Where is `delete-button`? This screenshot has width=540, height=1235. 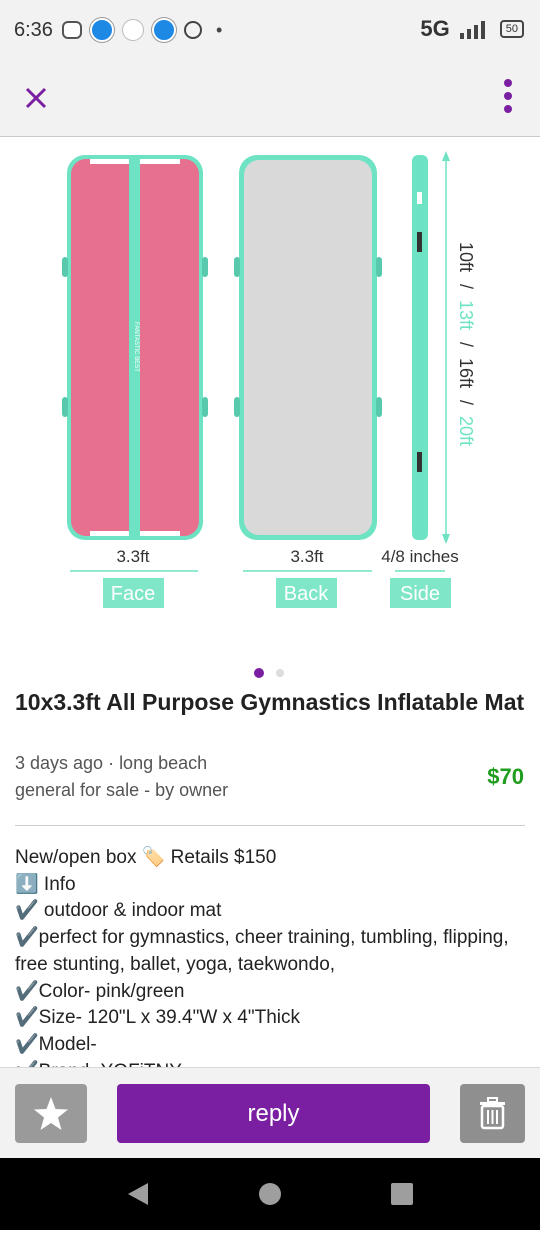 delete-button is located at coordinates (492, 1113).